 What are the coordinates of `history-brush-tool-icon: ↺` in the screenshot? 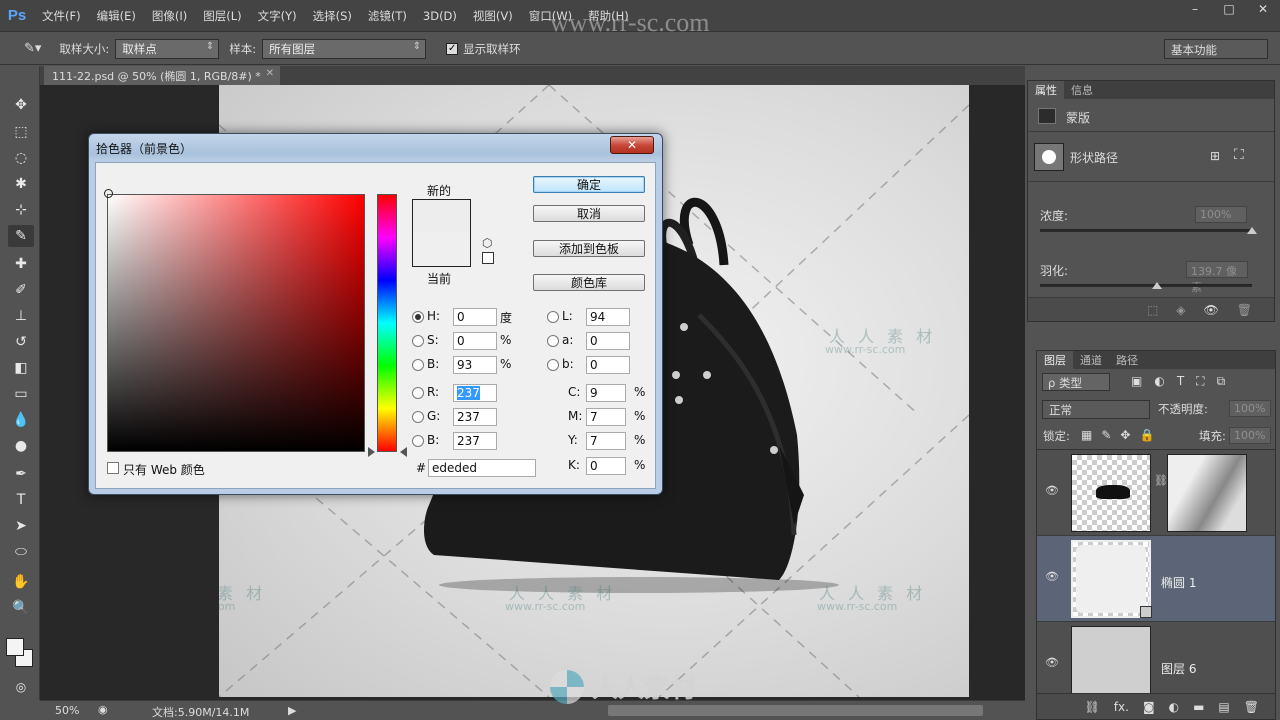 It's located at (21, 342).